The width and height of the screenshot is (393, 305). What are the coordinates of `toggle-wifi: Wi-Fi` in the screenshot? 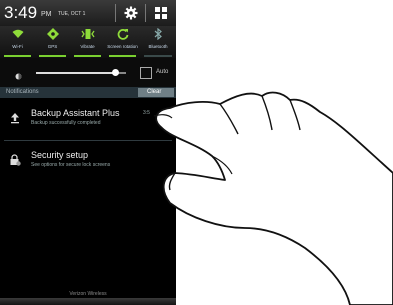 It's located at (17, 42).